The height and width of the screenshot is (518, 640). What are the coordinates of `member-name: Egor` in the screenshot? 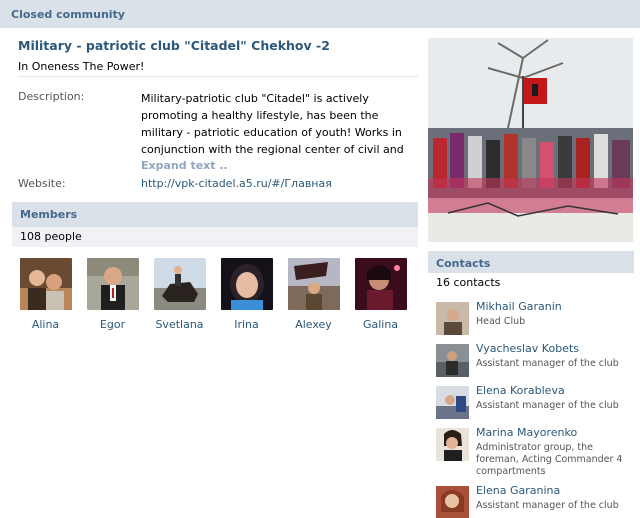 It's located at (112, 324).